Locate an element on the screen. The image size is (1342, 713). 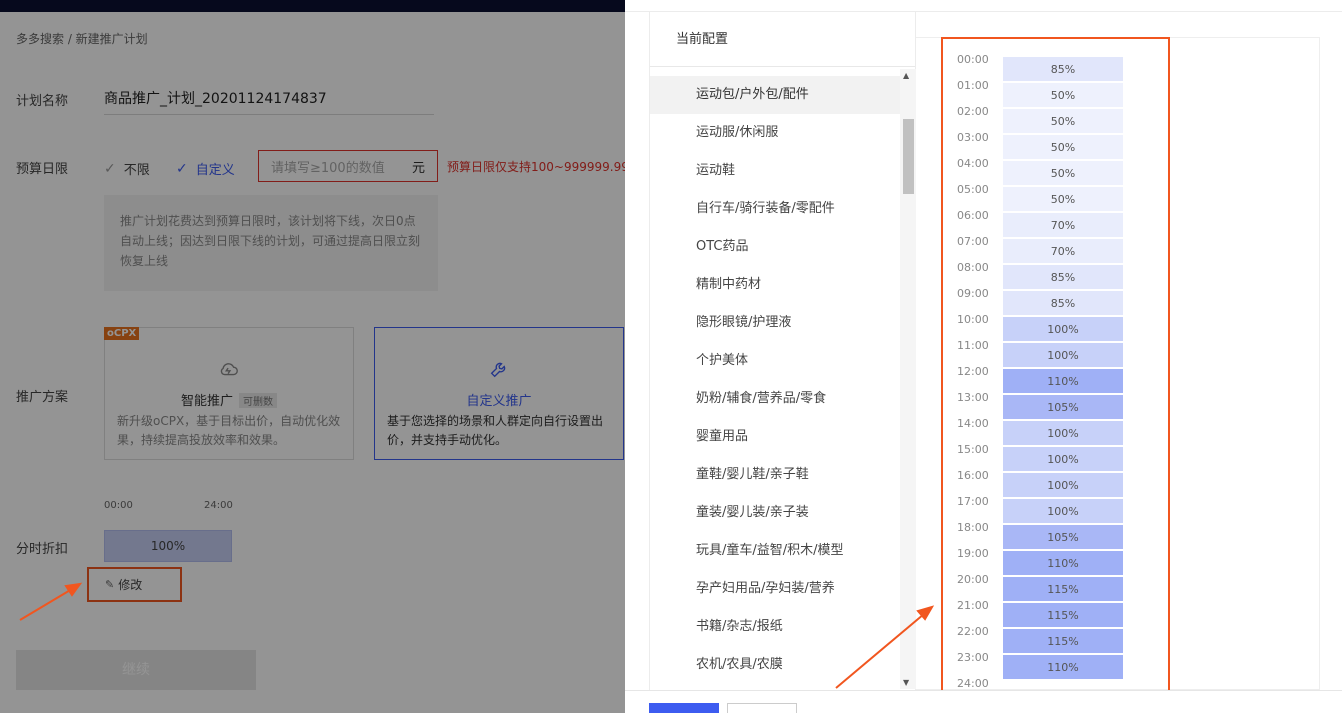
category-item: 运动鞋 is located at coordinates (775, 171).